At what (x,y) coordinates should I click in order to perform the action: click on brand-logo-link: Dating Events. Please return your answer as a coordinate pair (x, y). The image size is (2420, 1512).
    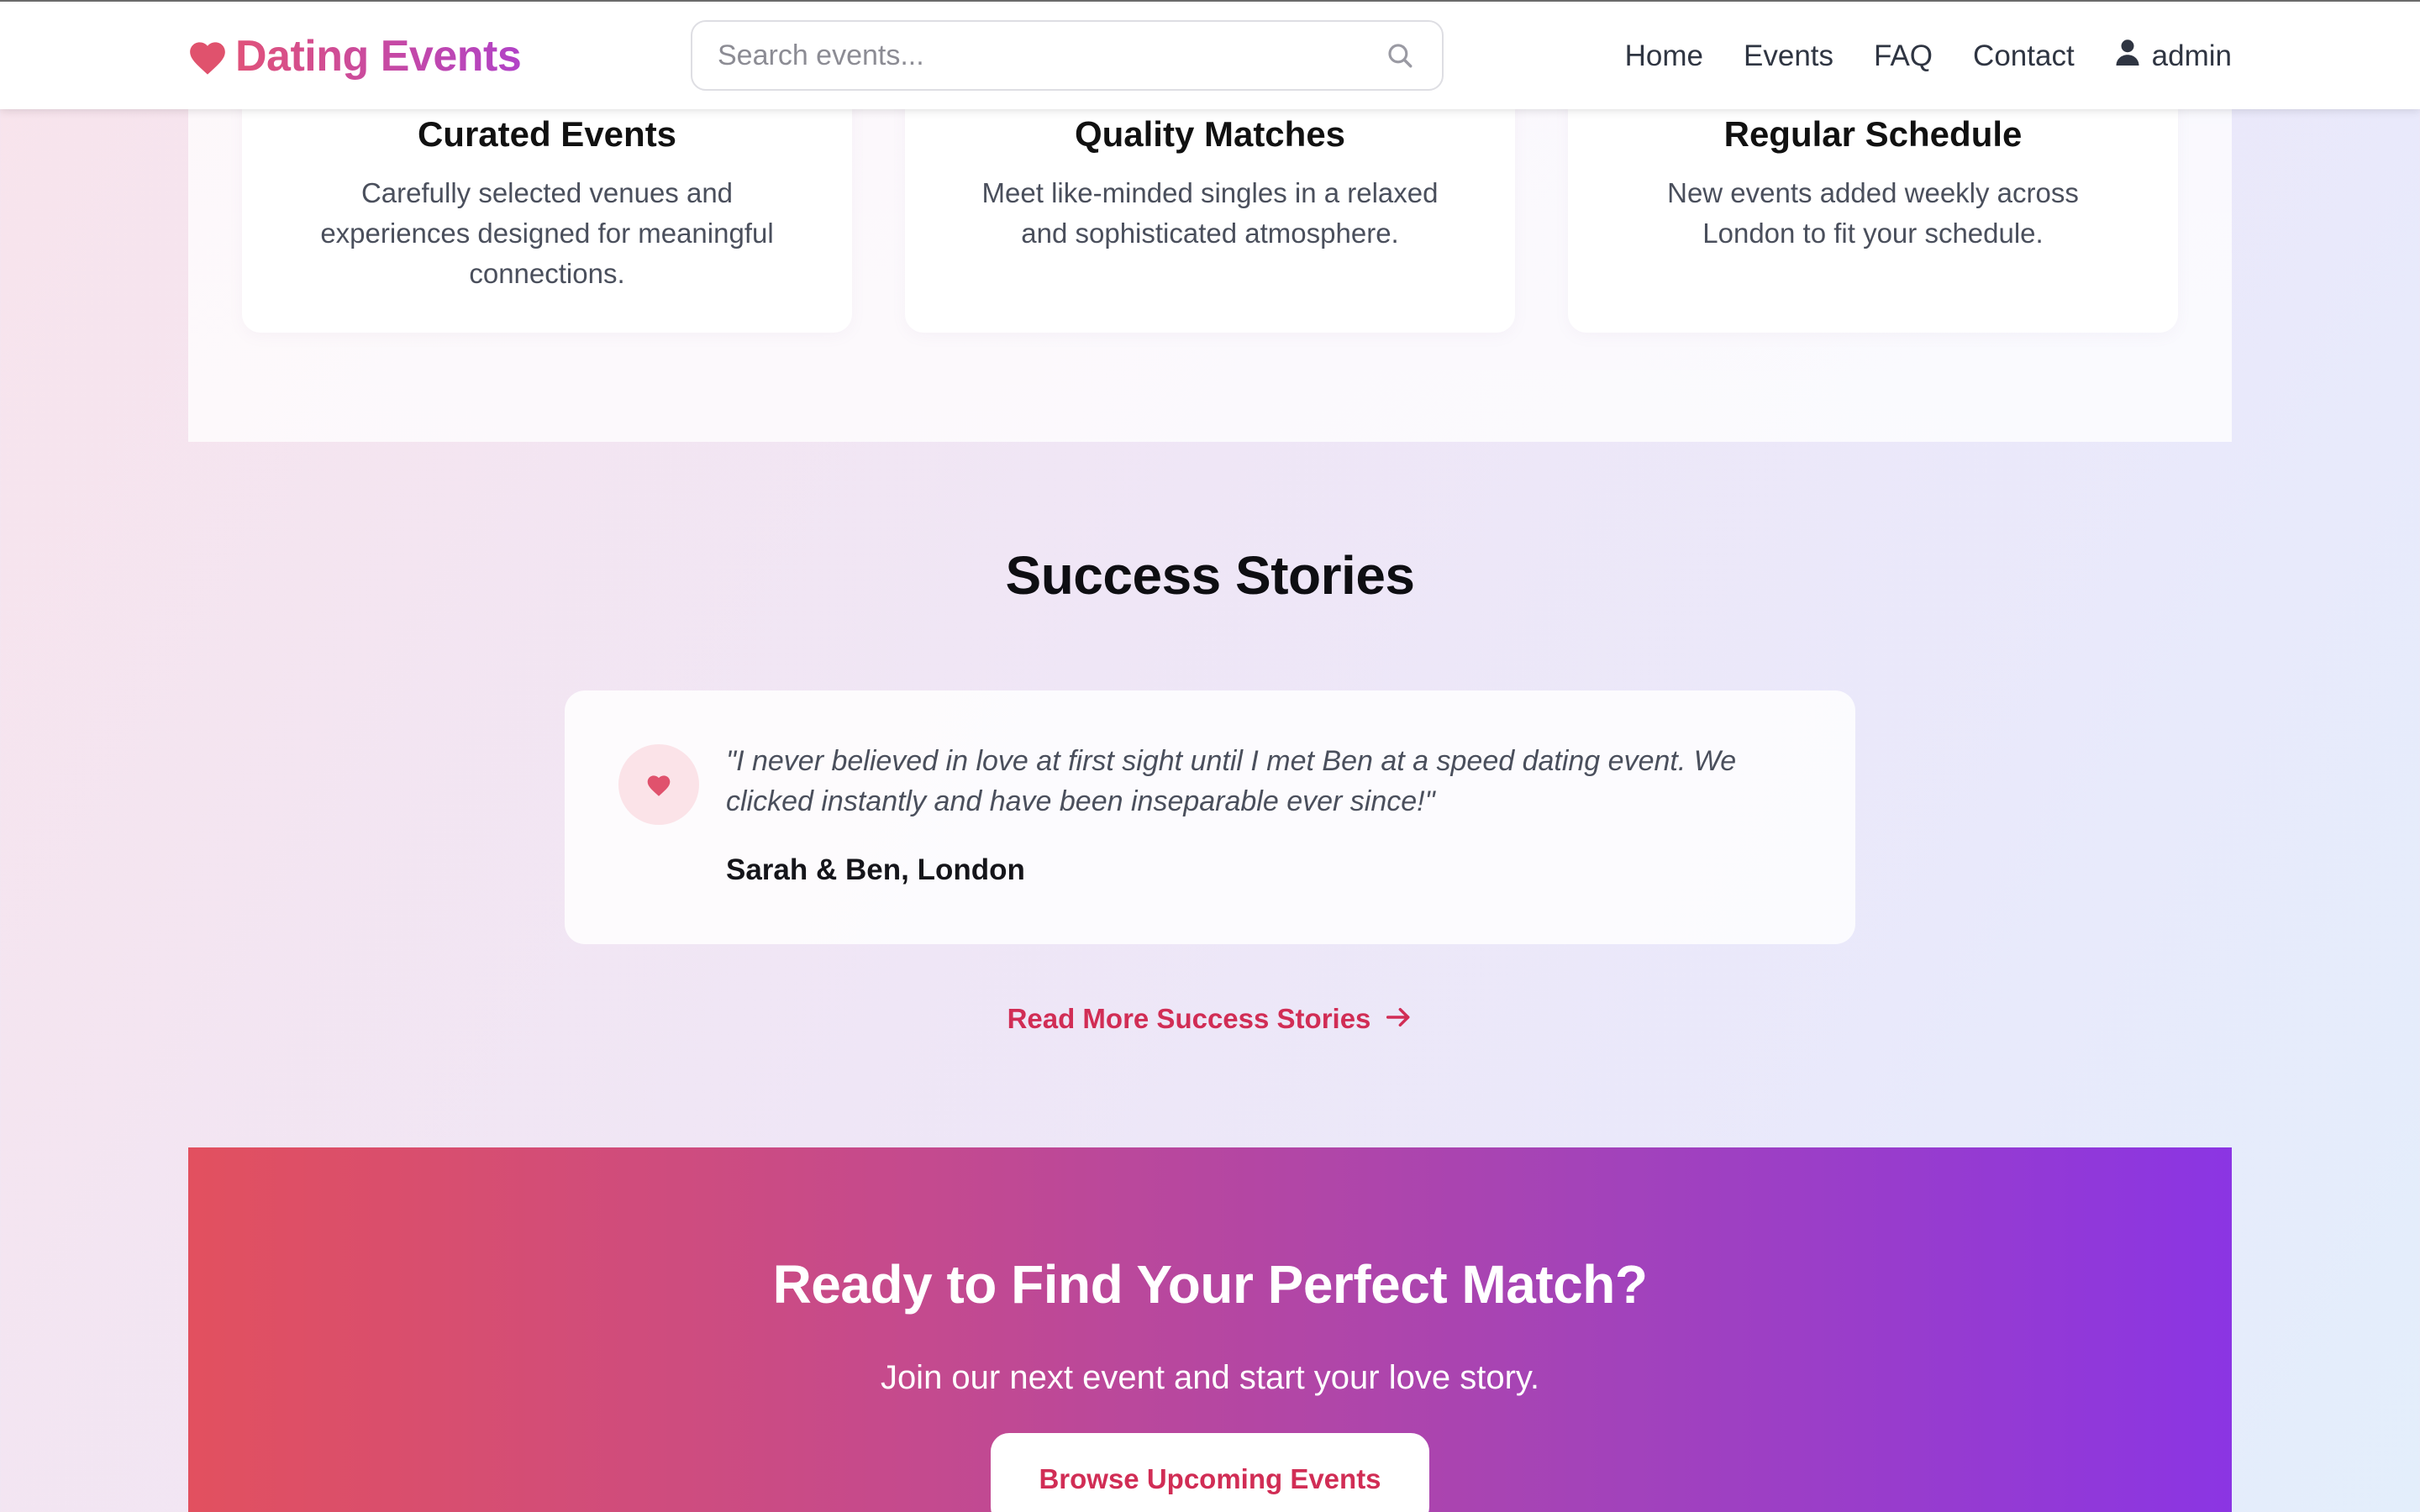
    Looking at the image, I should click on (354, 56).